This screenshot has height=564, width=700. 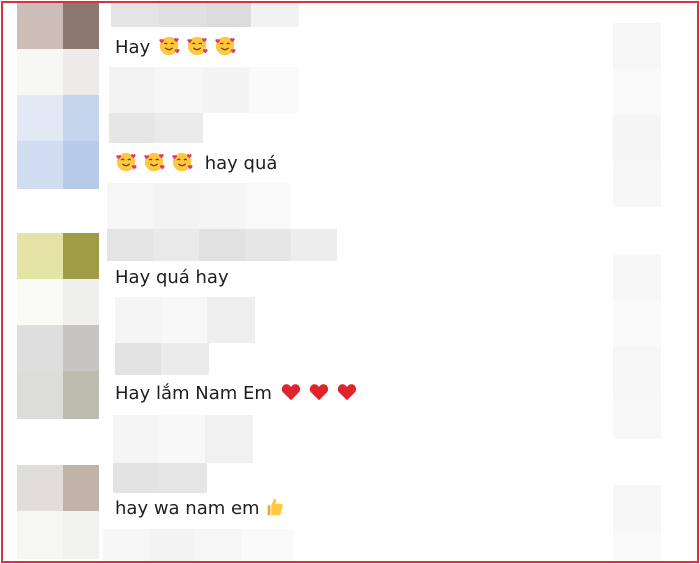 I want to click on comment-4: Hay lắm Nam Em, so click(x=239, y=393).